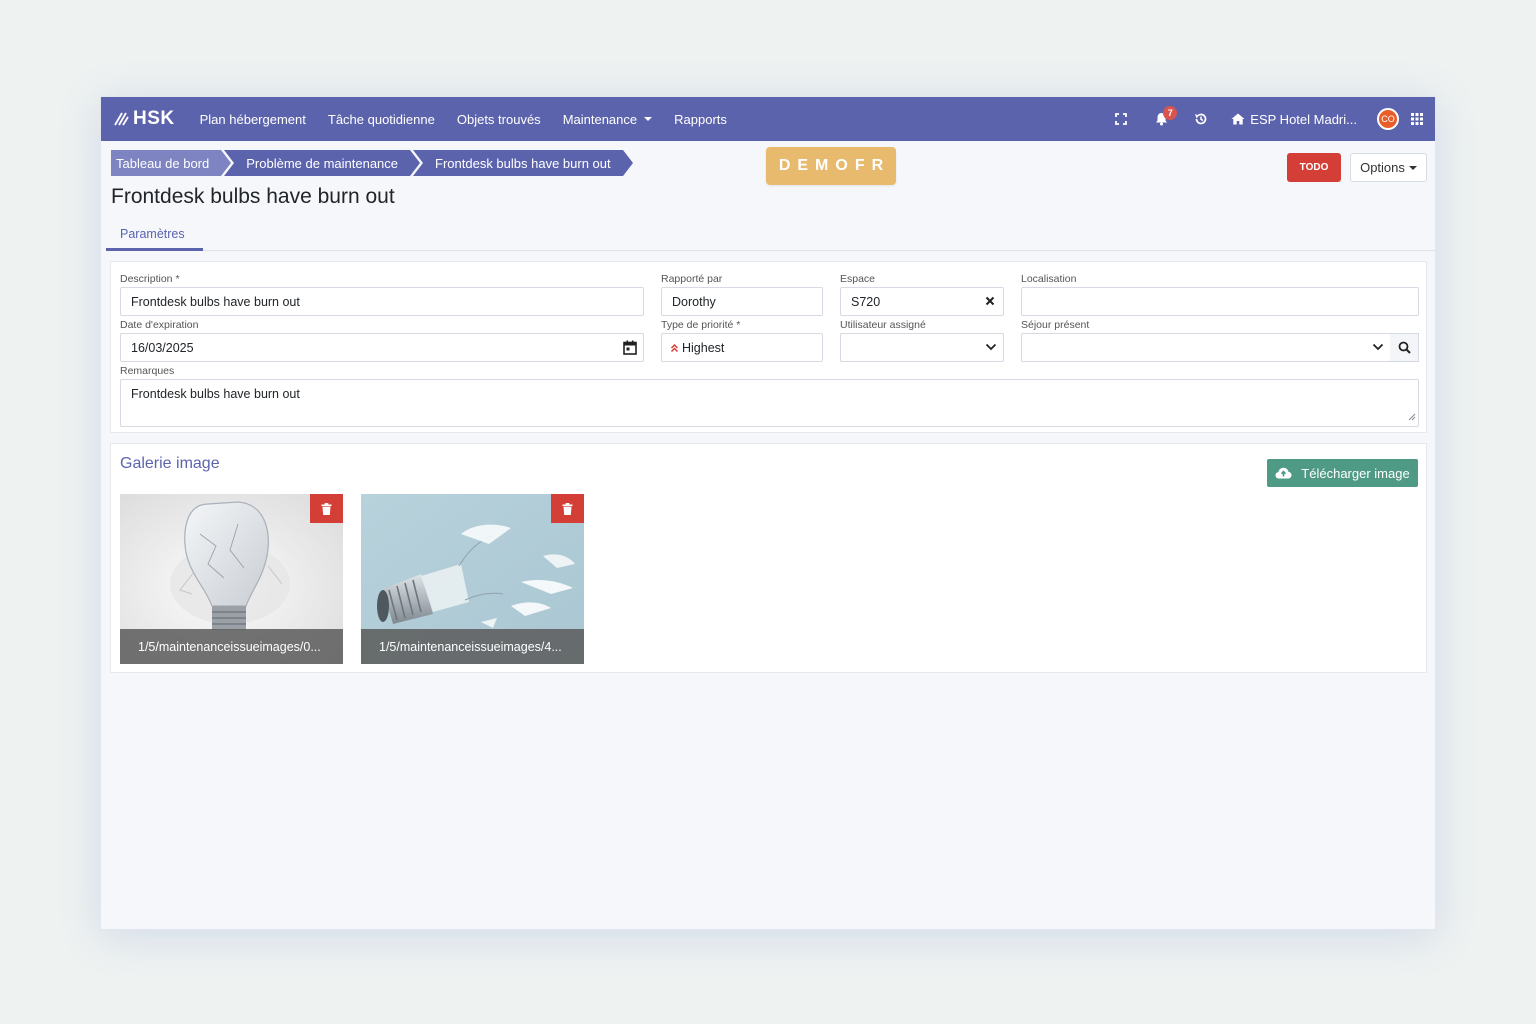 This screenshot has height=1024, width=1536. Describe the element at coordinates (600, 119) in the screenshot. I see `nav-label: Maintenance` at that location.